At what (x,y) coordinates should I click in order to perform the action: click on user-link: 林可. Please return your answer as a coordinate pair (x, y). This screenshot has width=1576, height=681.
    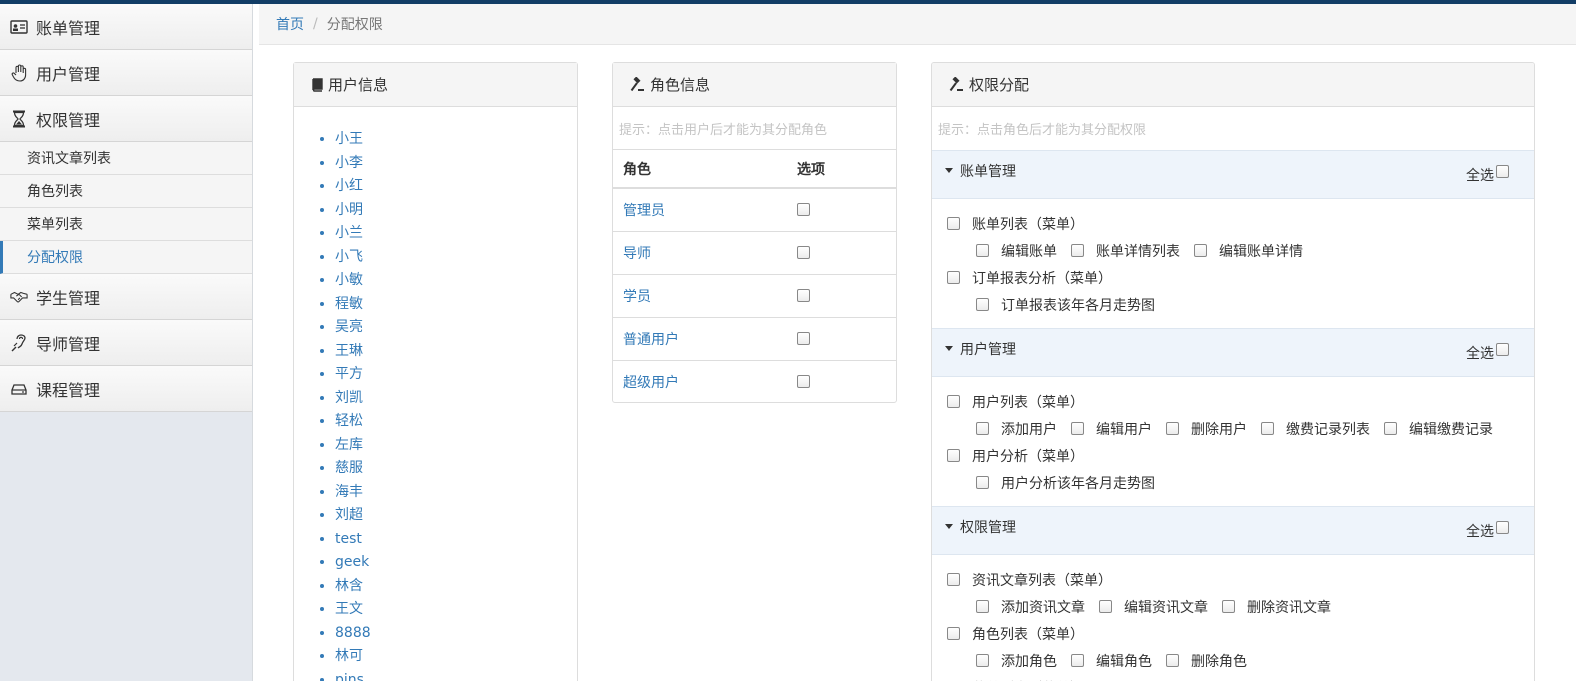
    Looking at the image, I should click on (349, 656).